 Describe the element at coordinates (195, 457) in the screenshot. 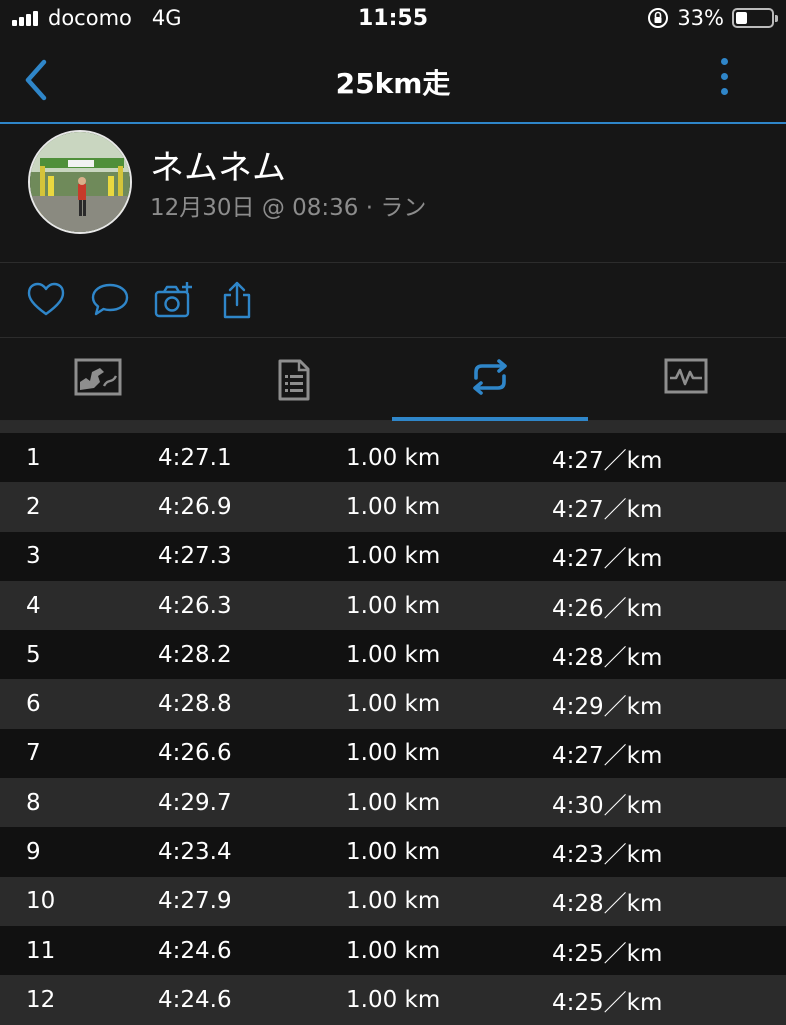

I see `lap-time: 4:27.1` at that location.